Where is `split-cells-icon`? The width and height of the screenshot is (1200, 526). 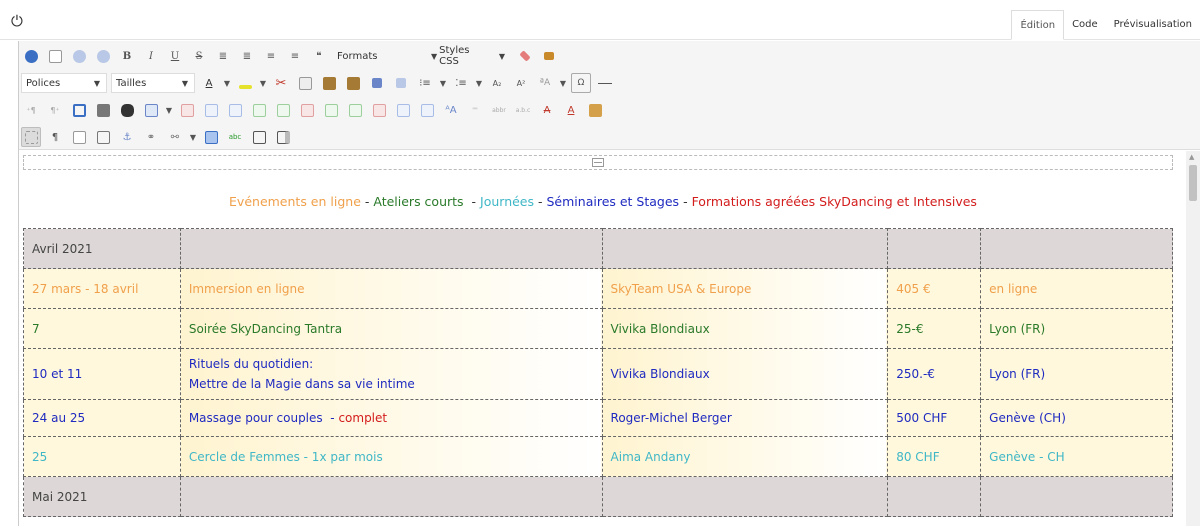
split-cells-icon is located at coordinates (427, 110).